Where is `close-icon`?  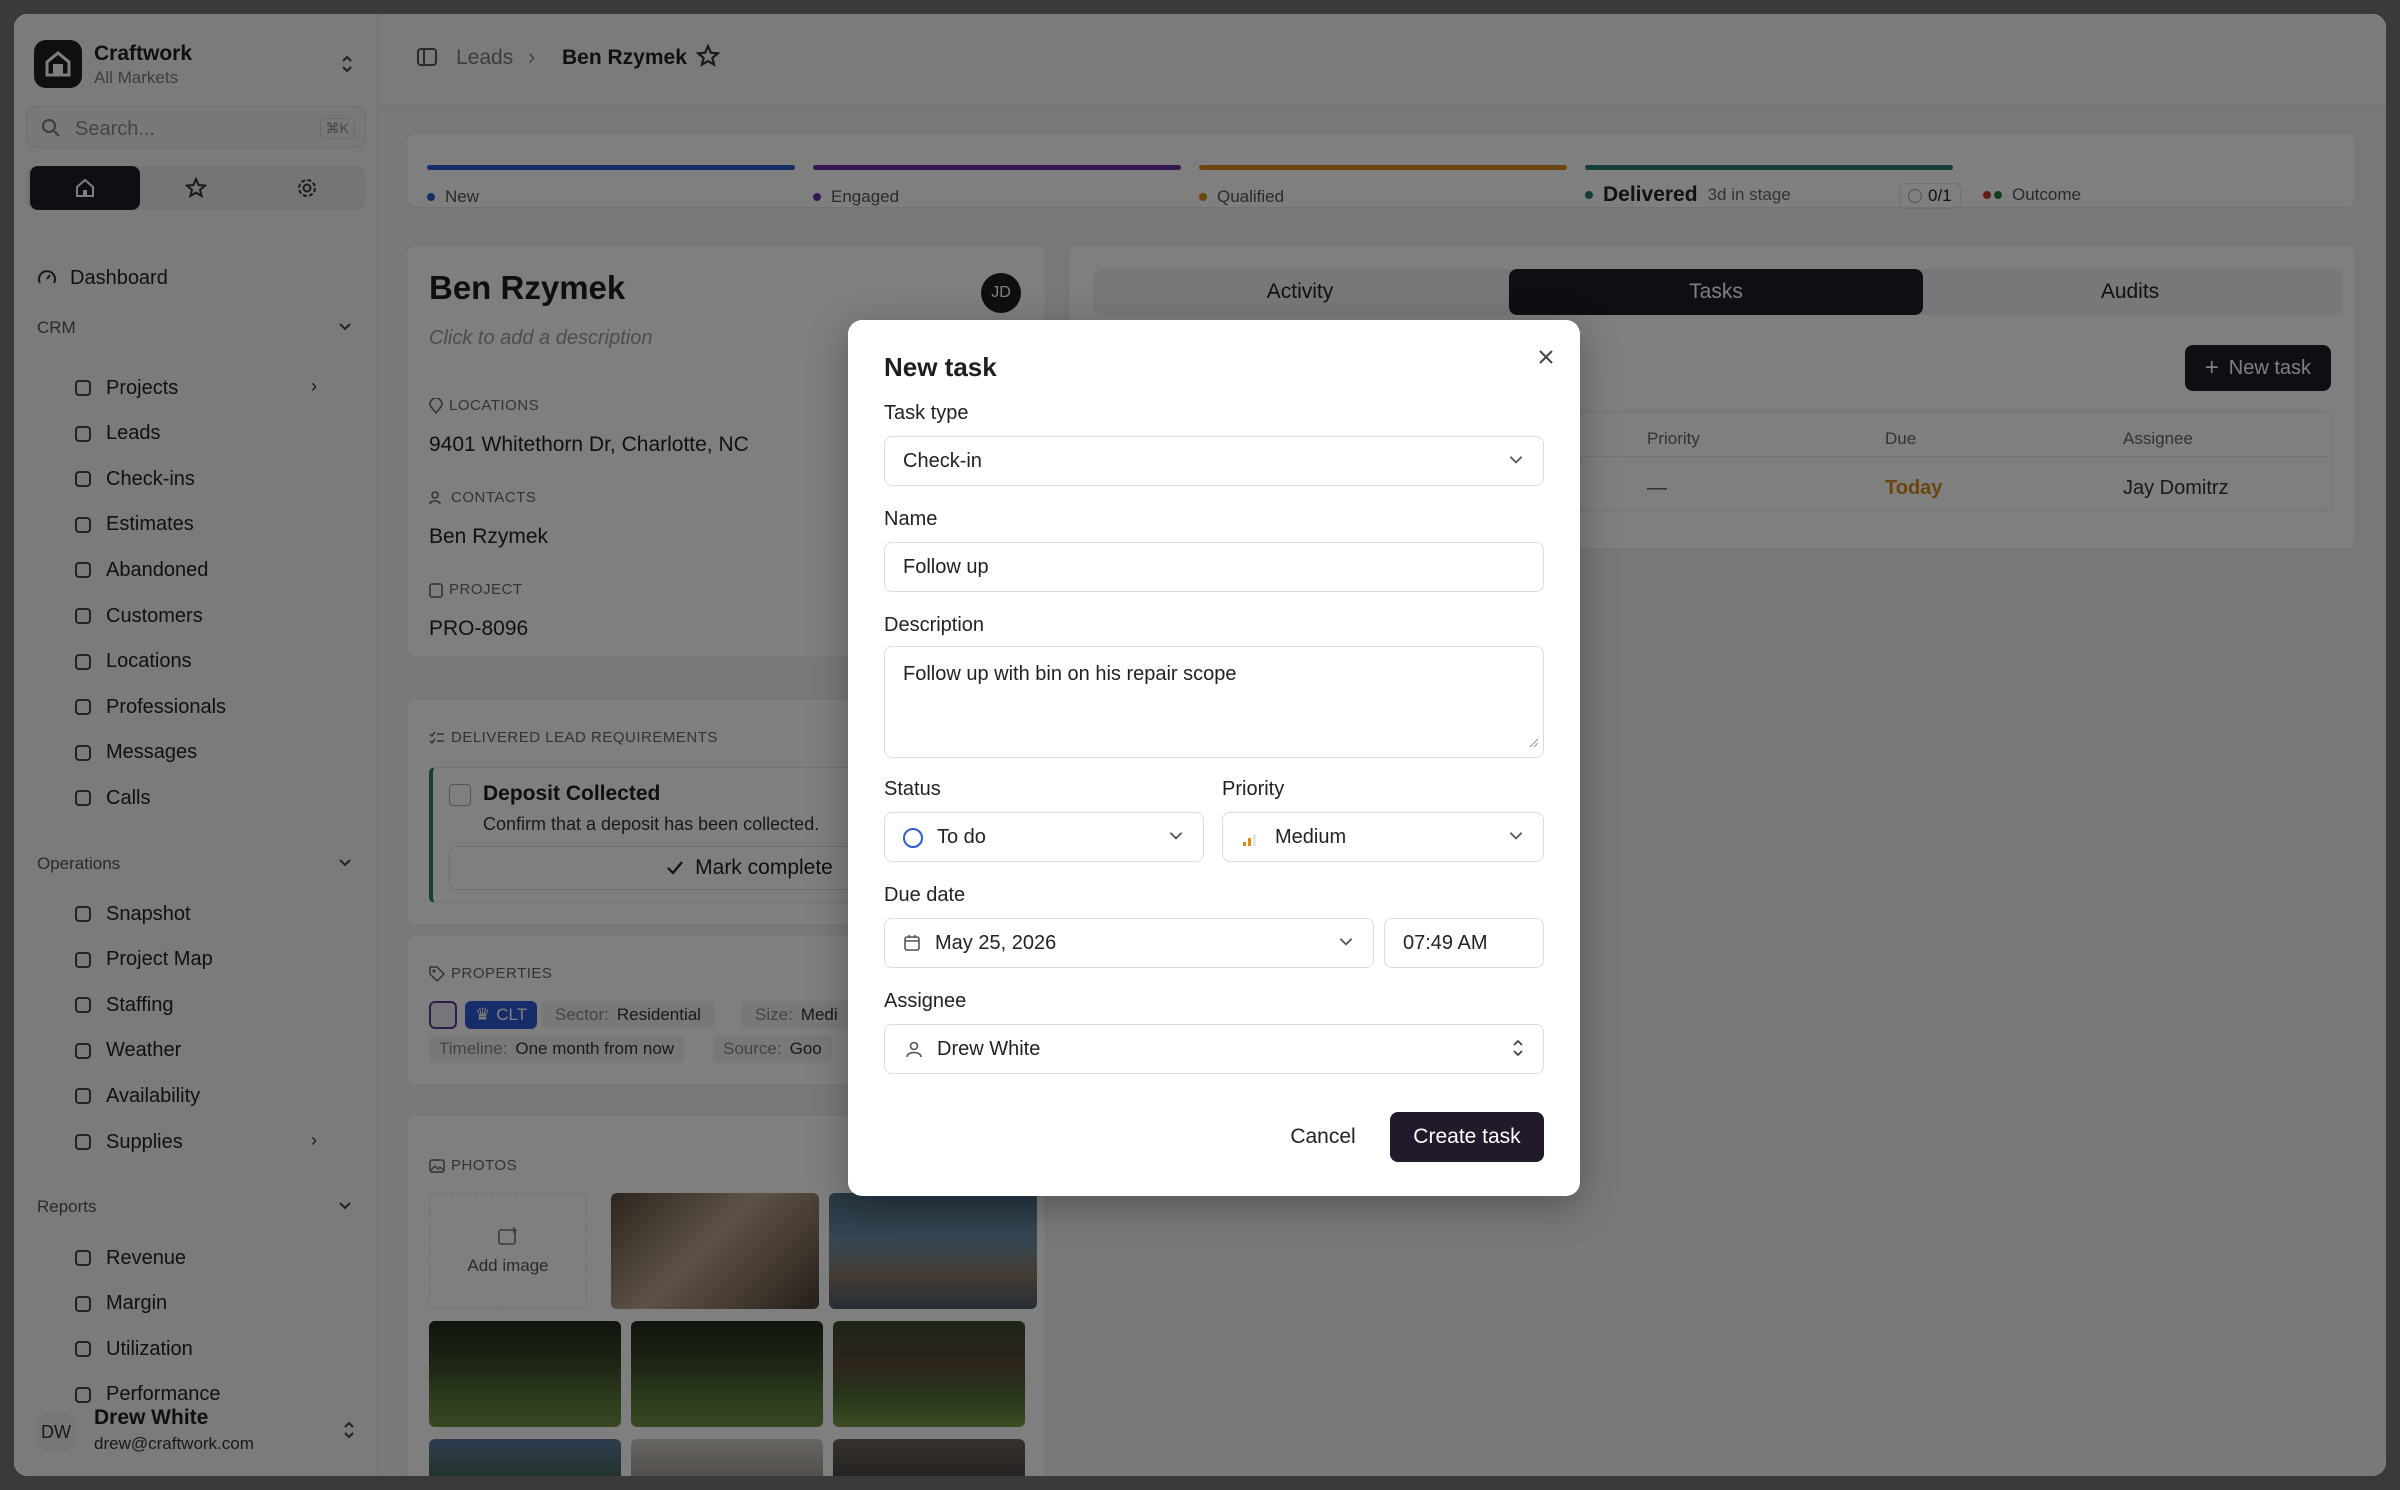 close-icon is located at coordinates (1546, 360).